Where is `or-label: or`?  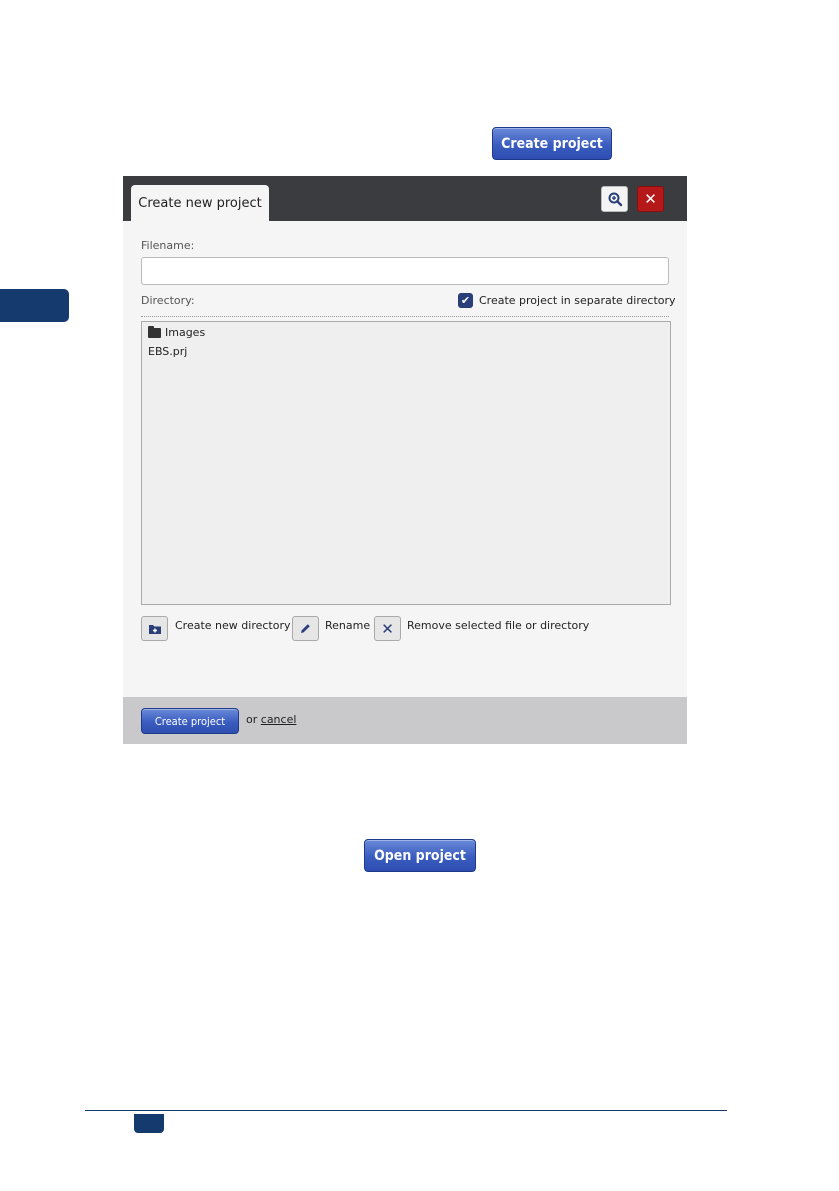
or-label: or is located at coordinates (252, 719).